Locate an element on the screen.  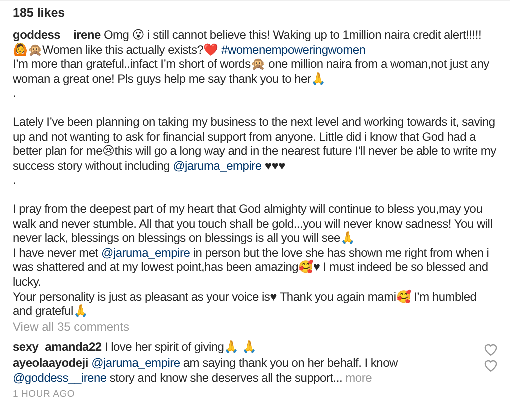
likes-count: 185 likes is located at coordinates (39, 13).